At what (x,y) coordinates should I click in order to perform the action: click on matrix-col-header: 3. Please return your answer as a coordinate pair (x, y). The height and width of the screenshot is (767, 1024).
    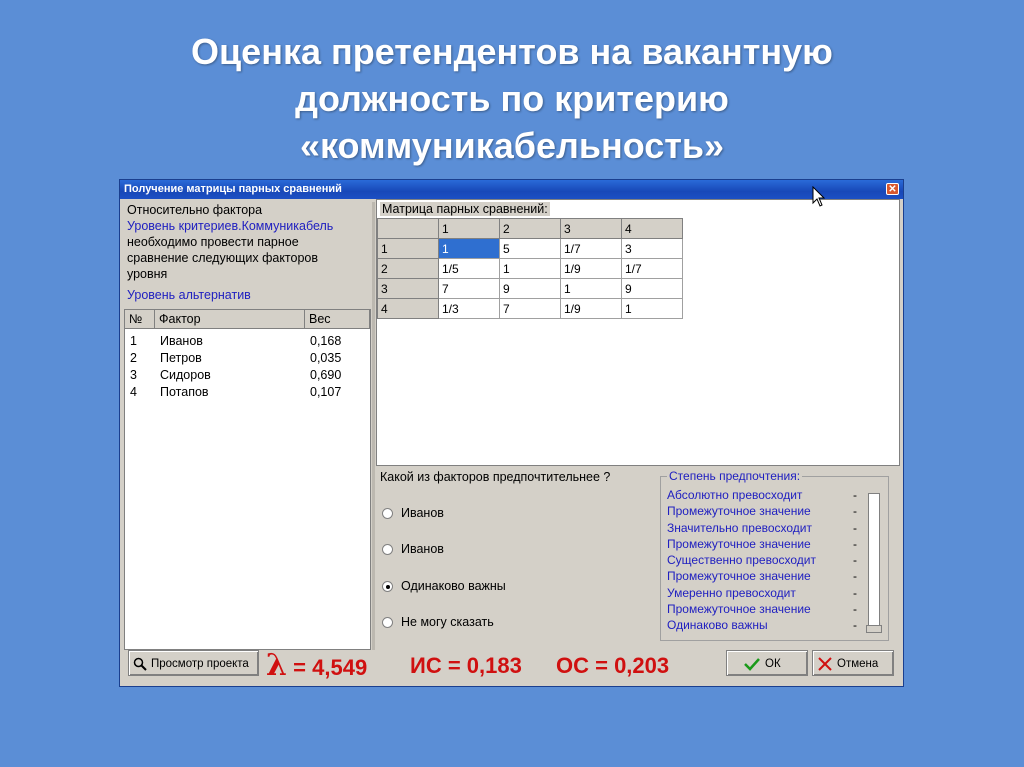
    Looking at the image, I should click on (591, 228).